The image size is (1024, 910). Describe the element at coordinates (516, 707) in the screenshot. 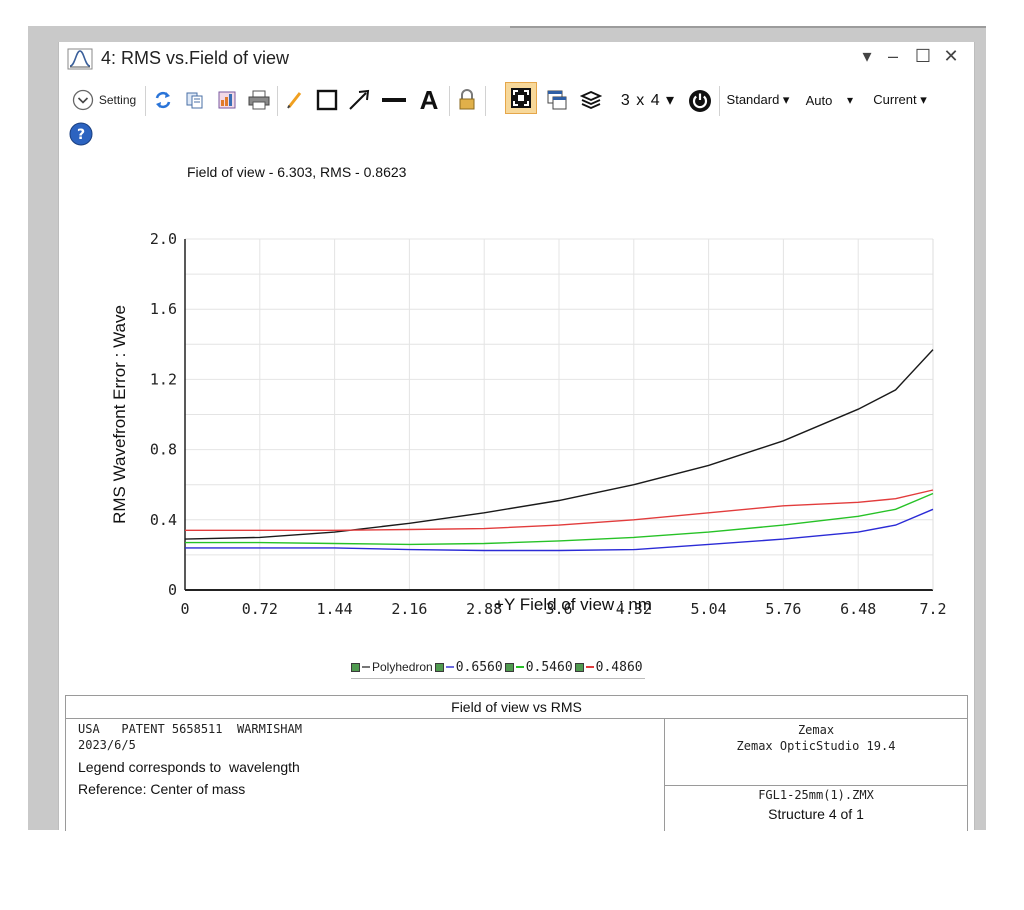

I see `info-header: Field of view vs RMS` at that location.